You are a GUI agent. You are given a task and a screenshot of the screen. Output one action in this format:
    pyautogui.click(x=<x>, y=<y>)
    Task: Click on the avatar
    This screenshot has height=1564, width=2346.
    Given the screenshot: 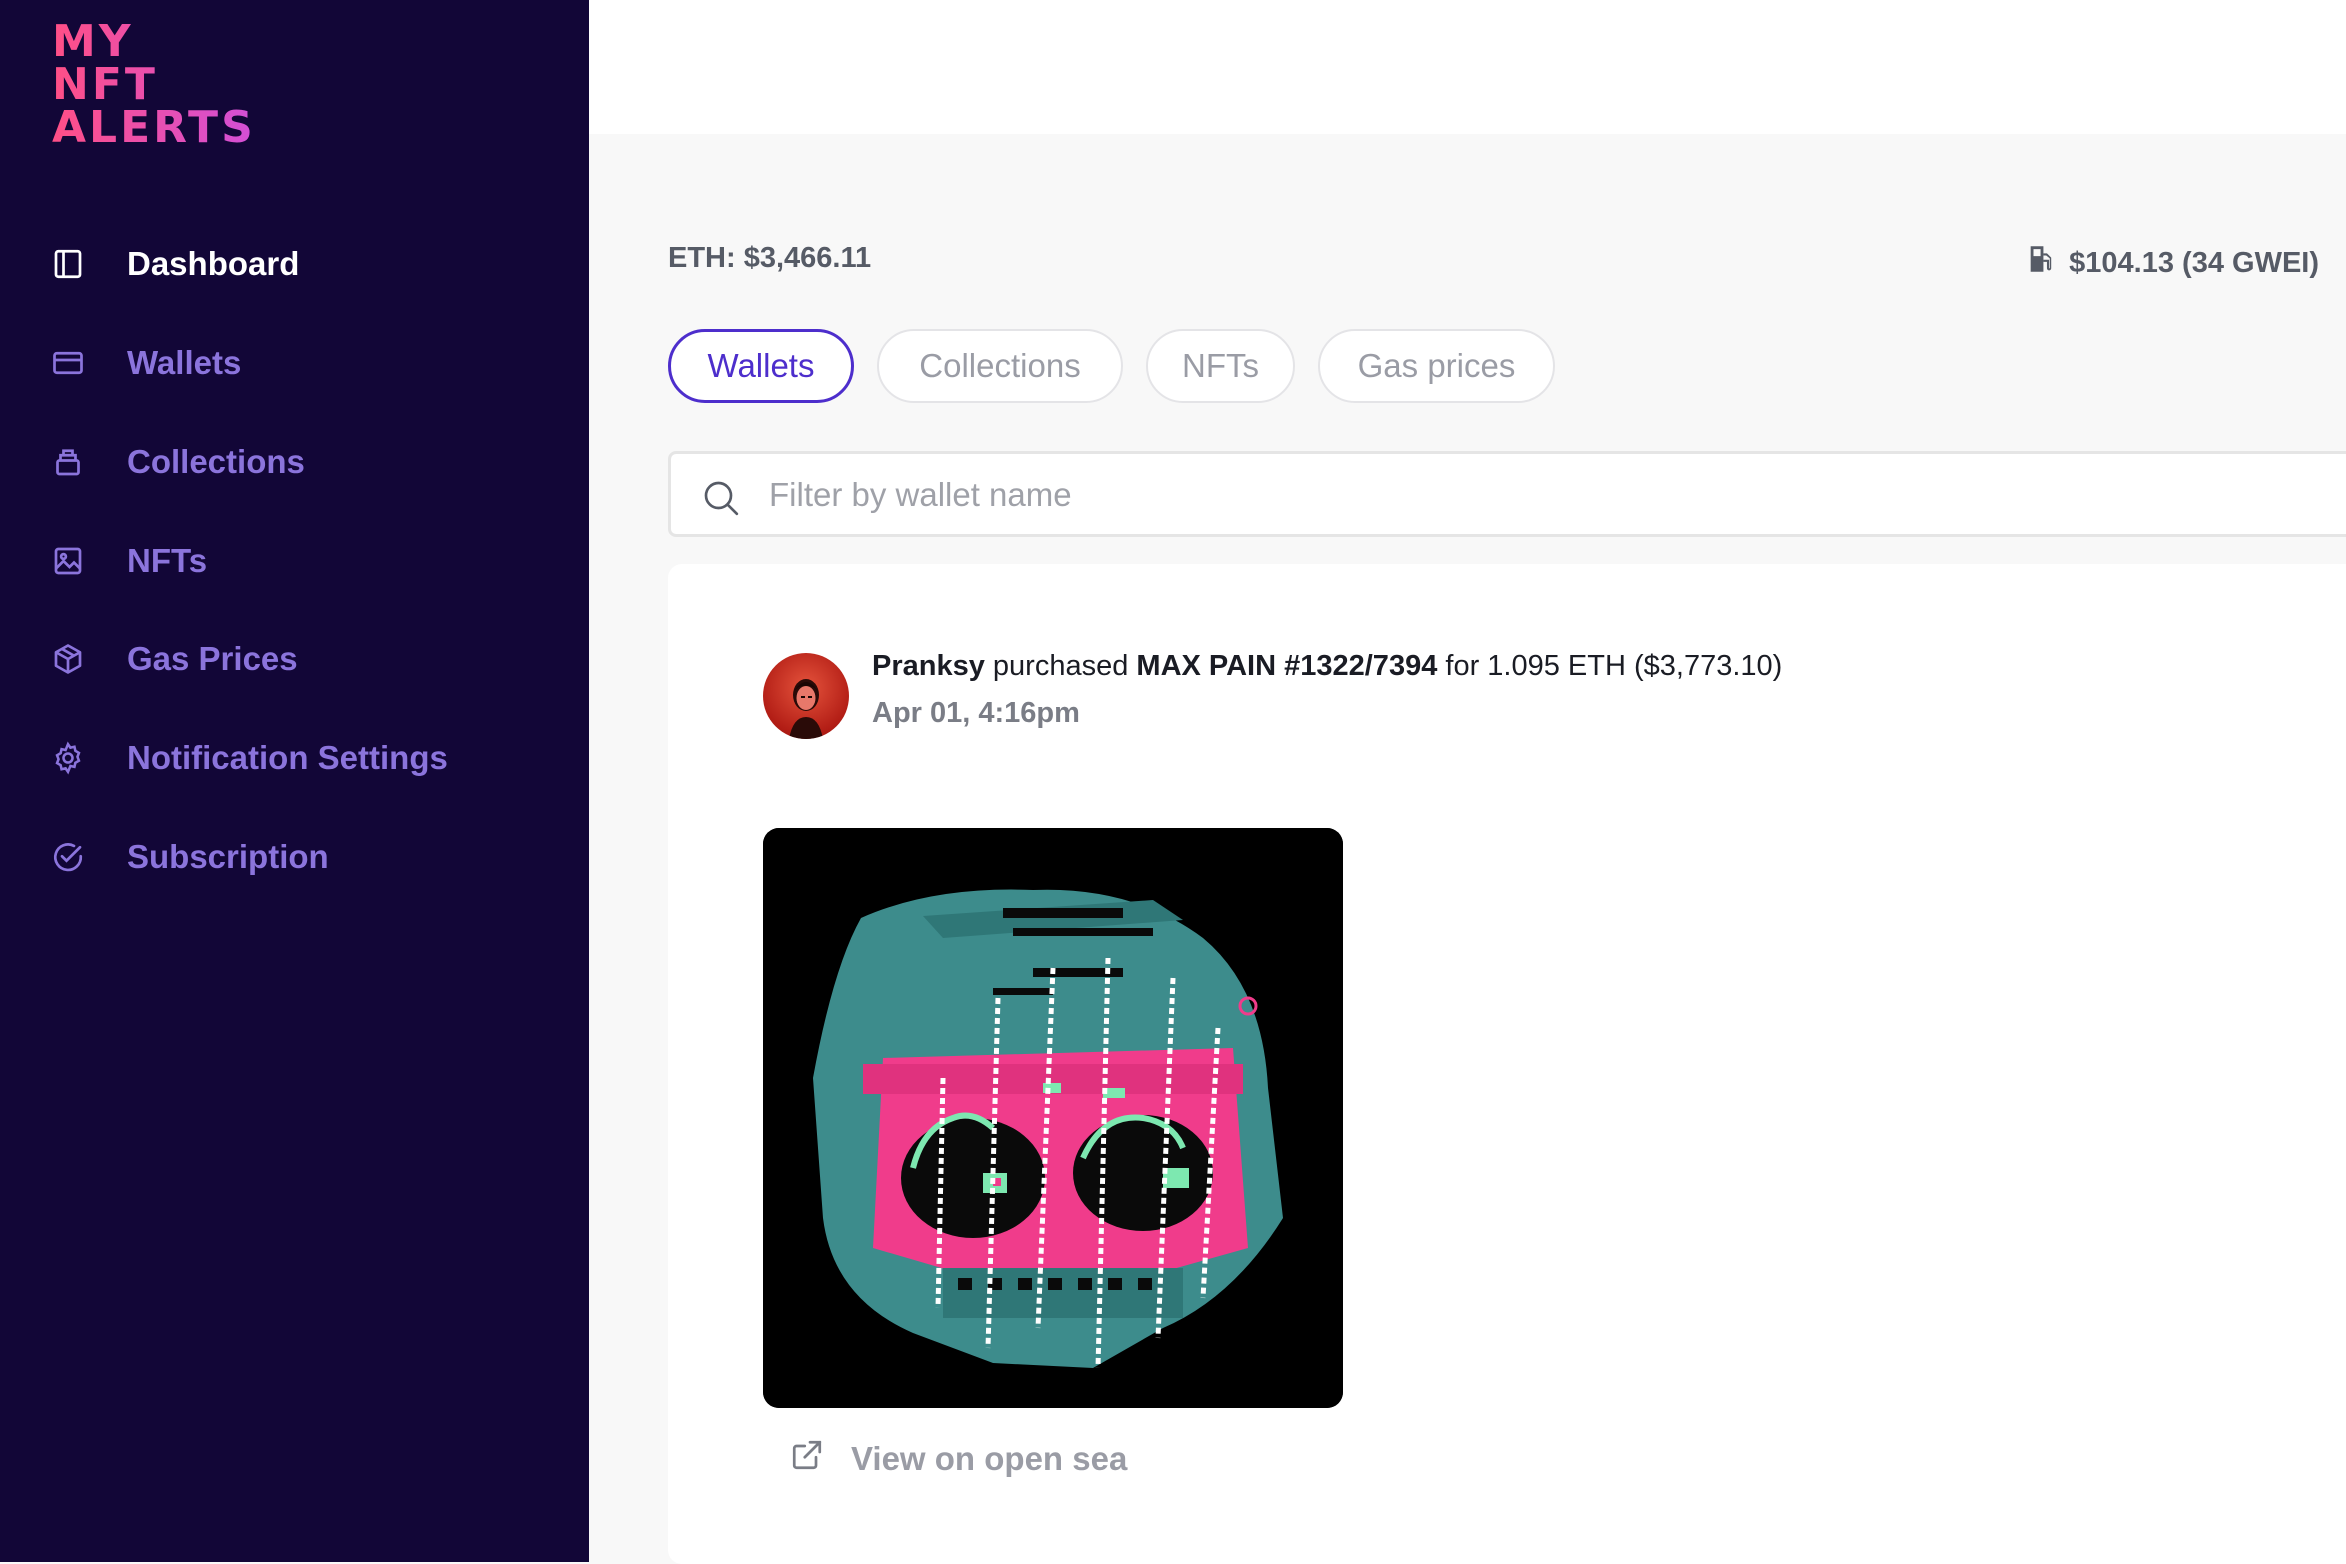 What is the action you would take?
    pyautogui.click(x=806, y=696)
    